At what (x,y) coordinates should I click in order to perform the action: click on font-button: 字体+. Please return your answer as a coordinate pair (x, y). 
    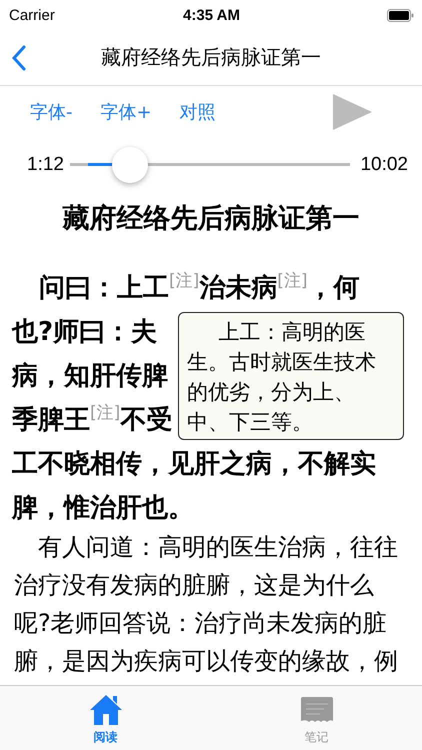
    Looking at the image, I should click on (126, 112).